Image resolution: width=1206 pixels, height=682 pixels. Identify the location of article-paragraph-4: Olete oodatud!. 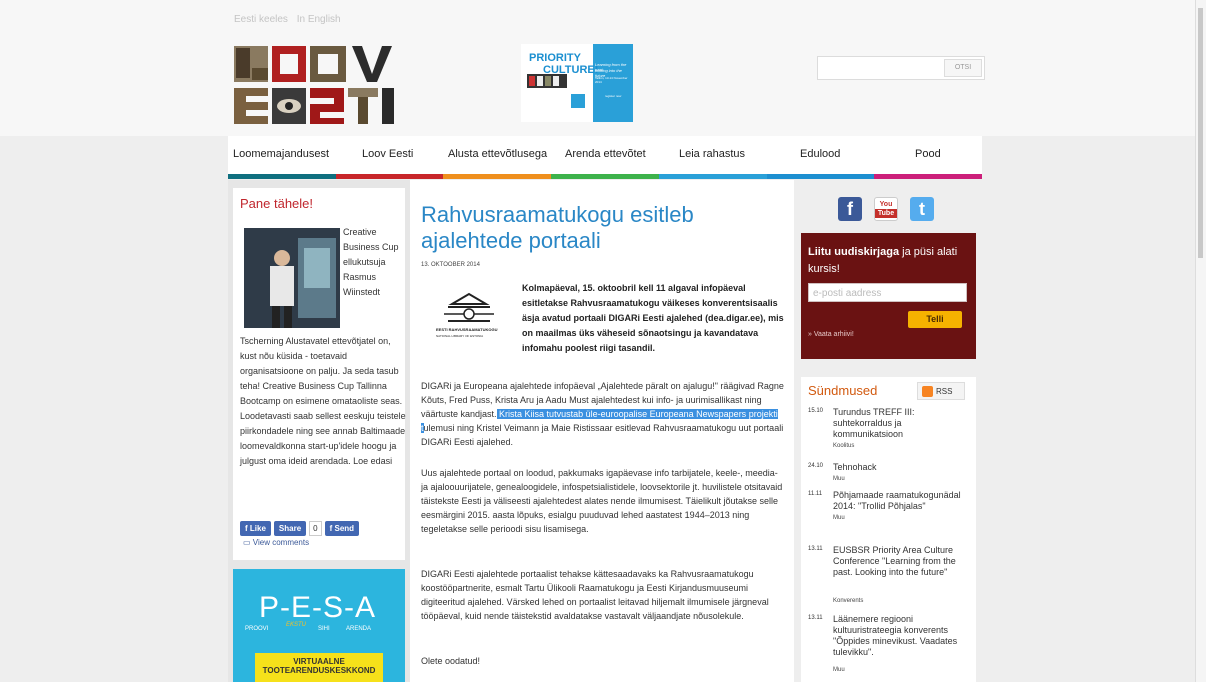
(451, 661).